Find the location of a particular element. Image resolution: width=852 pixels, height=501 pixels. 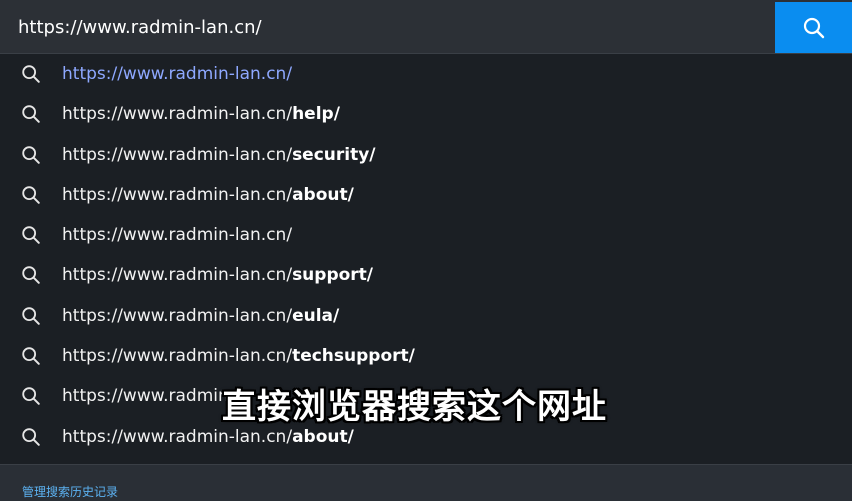

suggestion-item: https://www.radmin-lan.cn/security/ is located at coordinates (426, 155).